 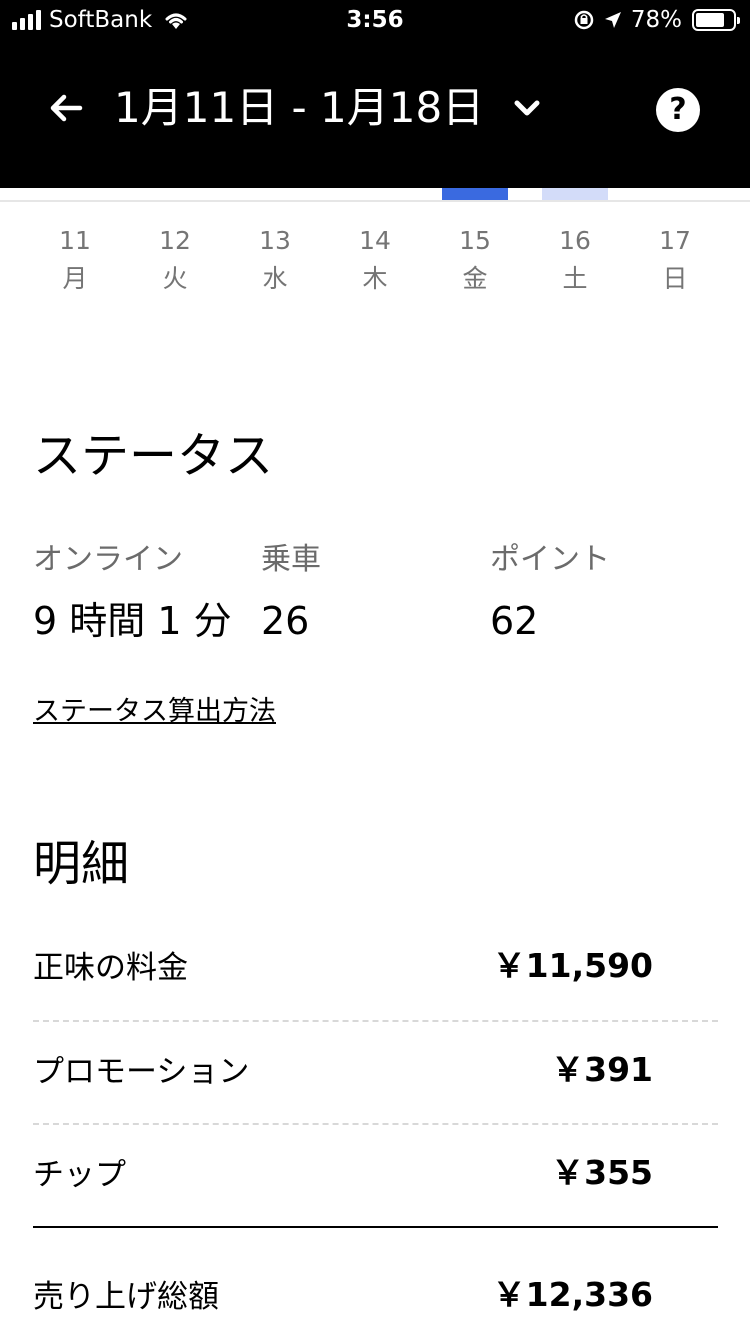 I want to click on breakdown-row-label: 正味の料金, so click(x=110, y=968).